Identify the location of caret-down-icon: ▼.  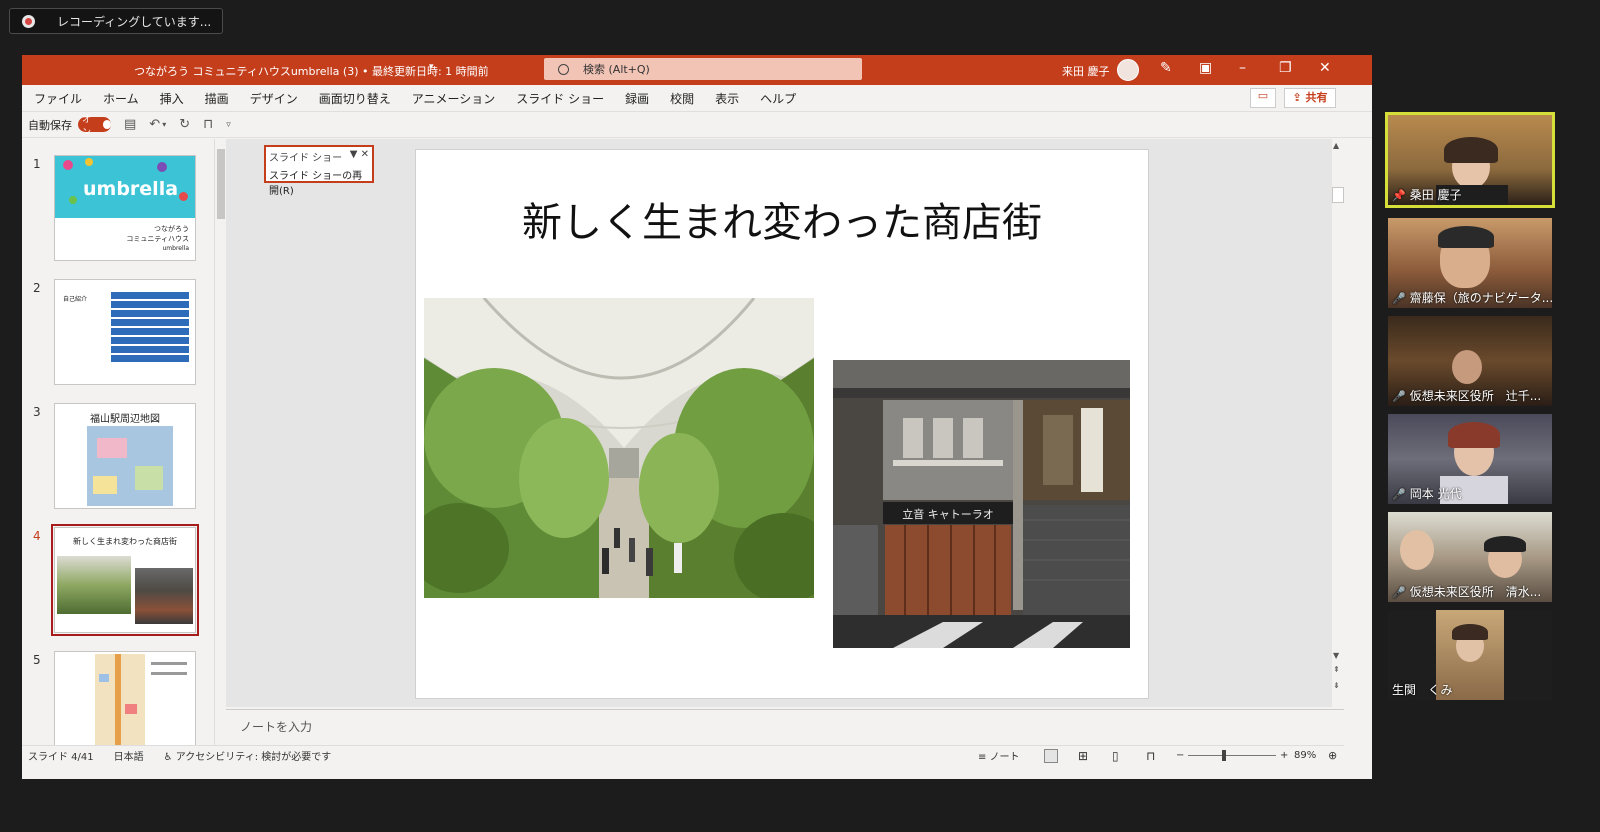
(354, 154).